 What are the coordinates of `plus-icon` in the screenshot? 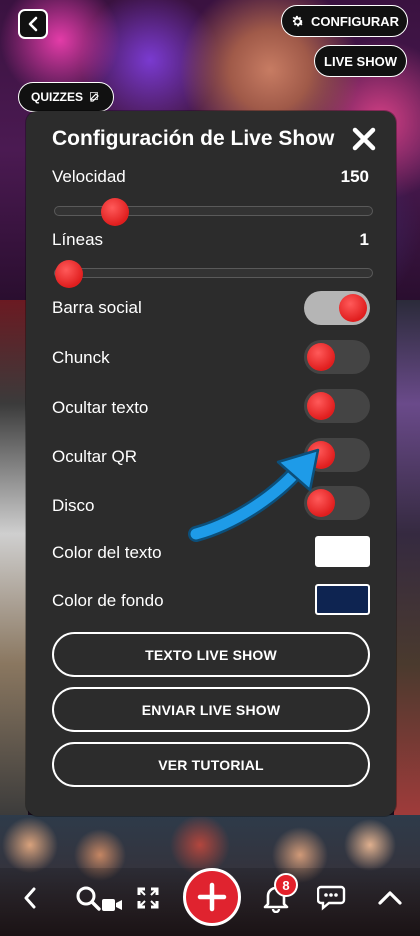 It's located at (212, 897).